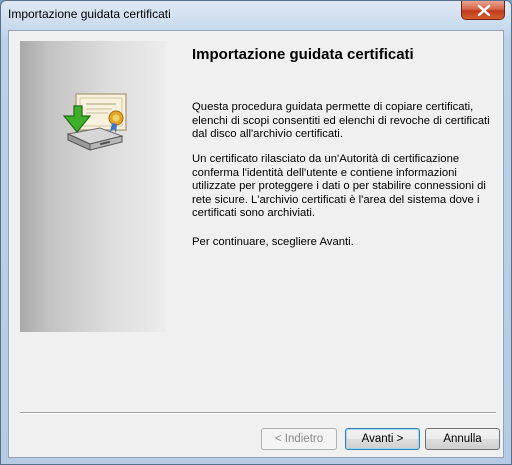  I want to click on next-button: Avanti >, so click(382, 439).